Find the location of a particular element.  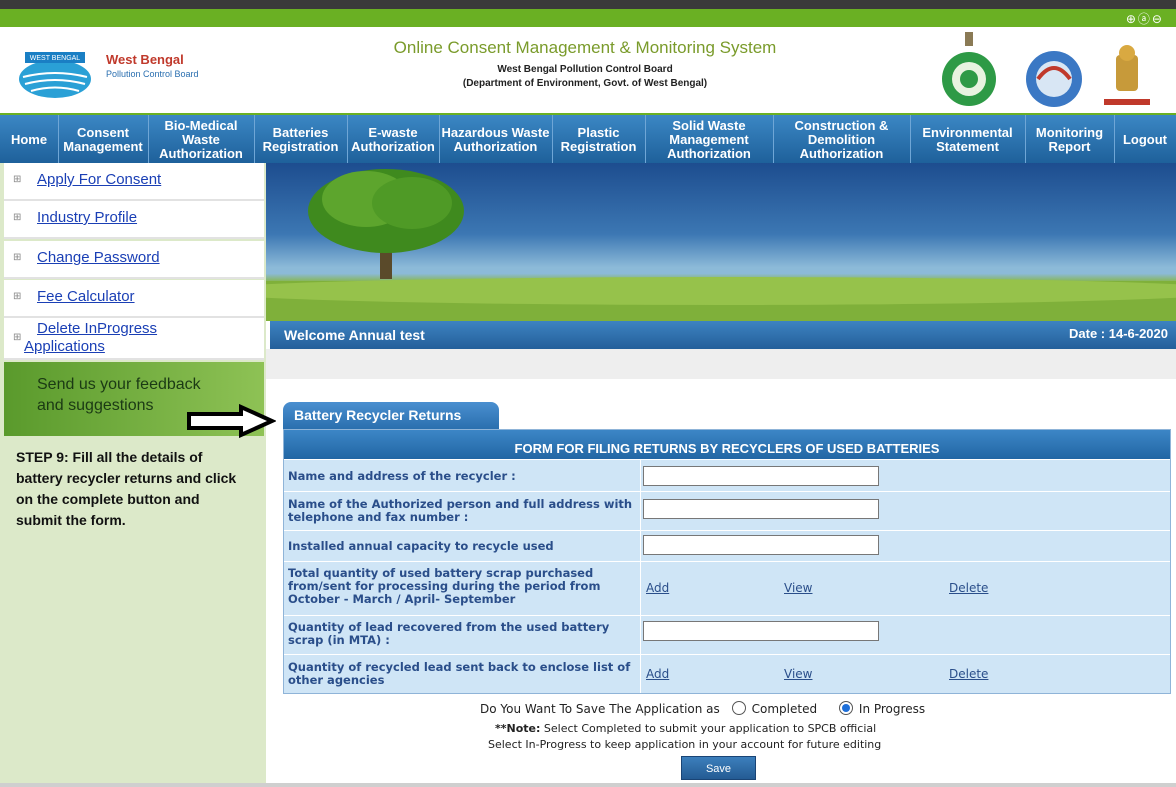

sidebar-item-label: Fee Calculator is located at coordinates (86, 296).